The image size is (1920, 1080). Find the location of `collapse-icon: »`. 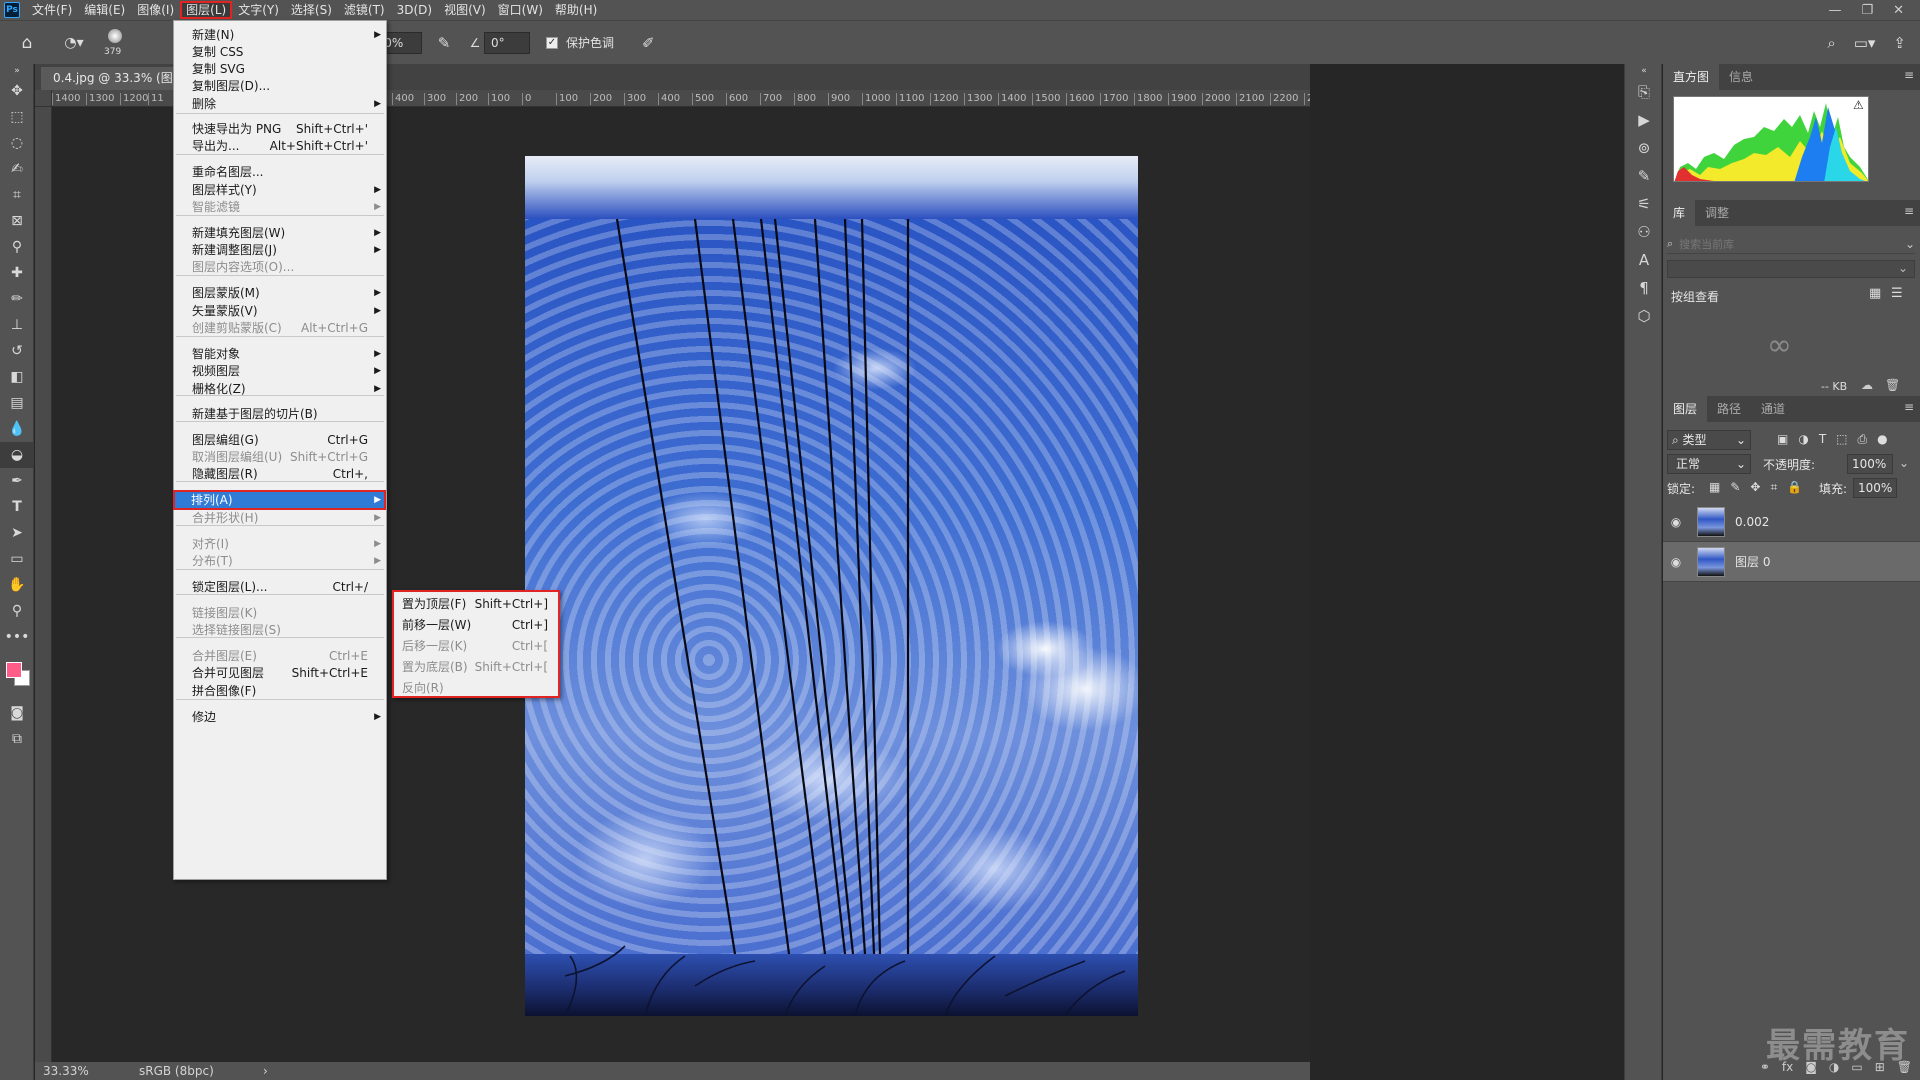

collapse-icon: » is located at coordinates (17, 71).